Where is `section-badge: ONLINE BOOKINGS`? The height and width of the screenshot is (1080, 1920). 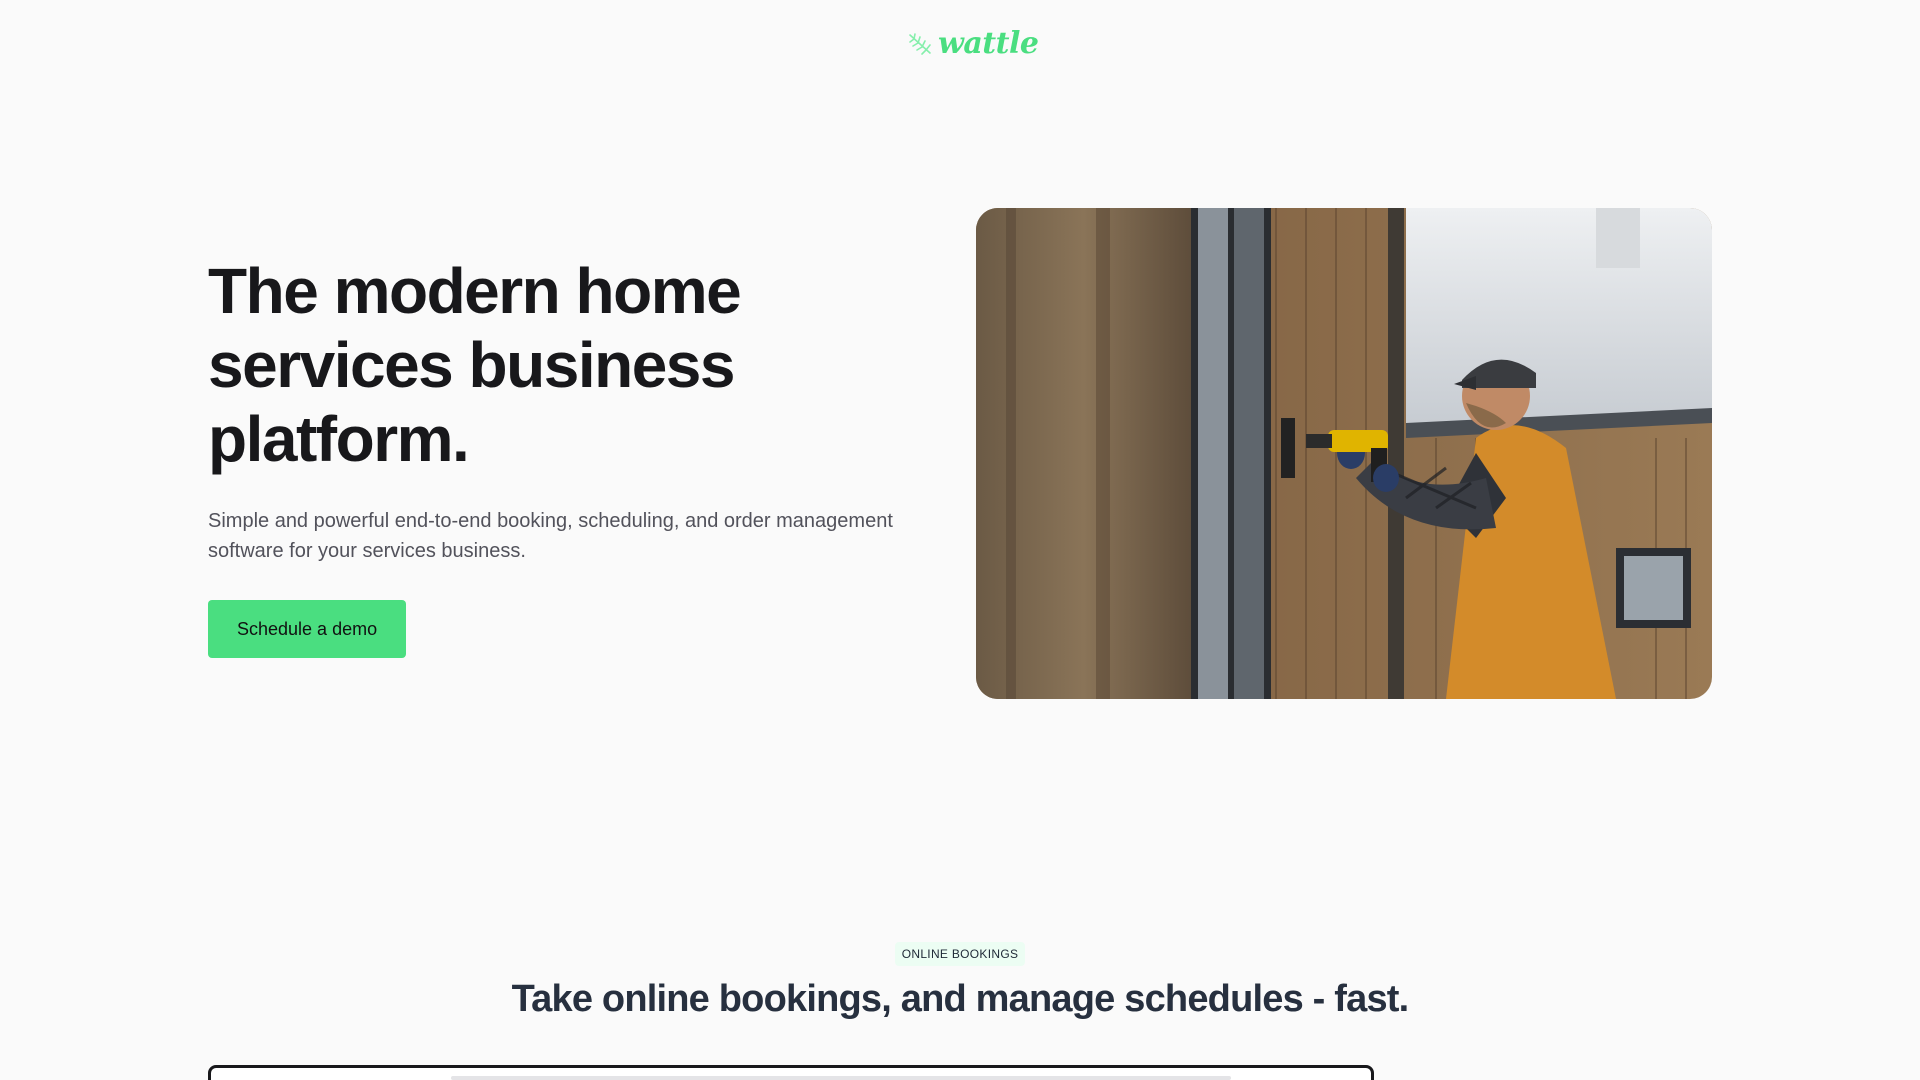
section-badge: ONLINE BOOKINGS is located at coordinates (960, 954).